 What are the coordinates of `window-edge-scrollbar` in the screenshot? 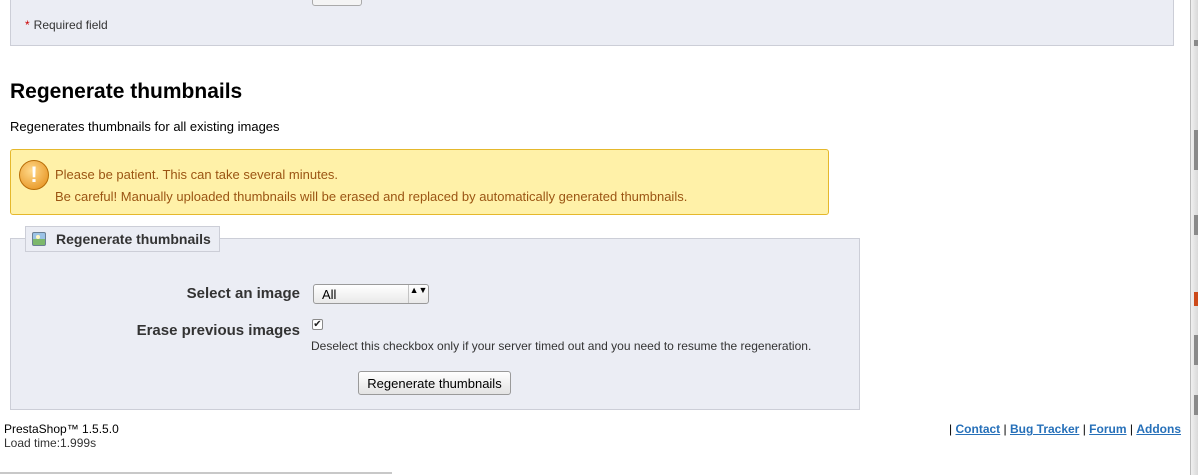 It's located at (1194, 237).